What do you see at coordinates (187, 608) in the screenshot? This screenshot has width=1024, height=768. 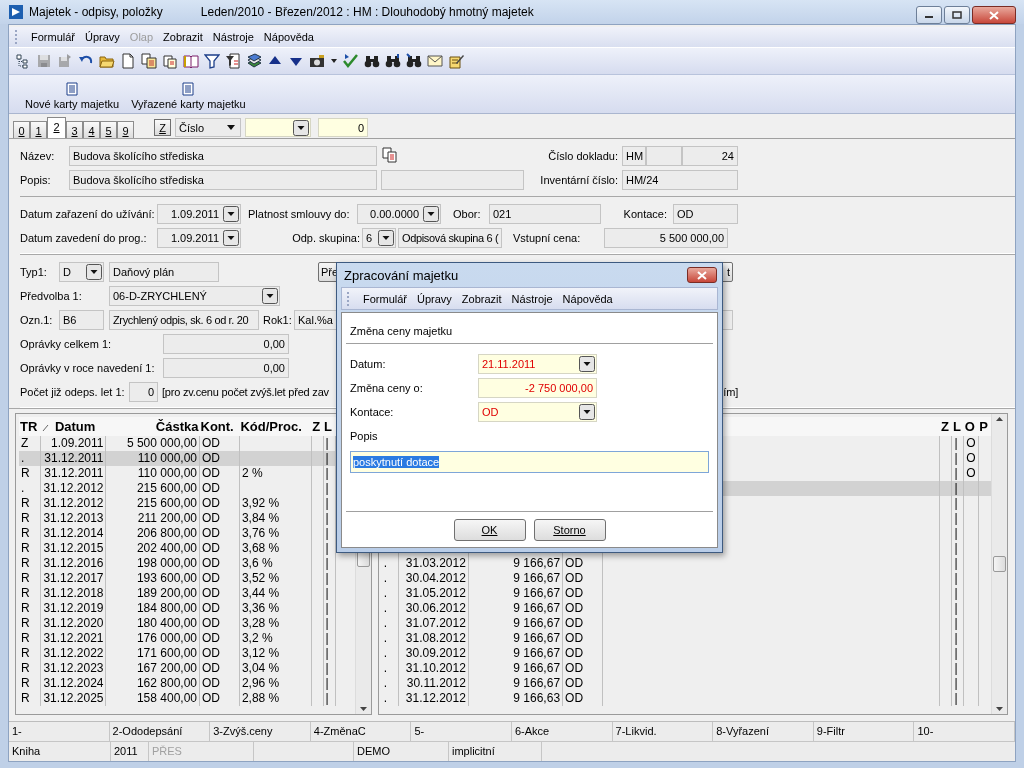 I see `table-row: R 31.12.2019 184 800,00 OD 3,36 % |` at bounding box center [187, 608].